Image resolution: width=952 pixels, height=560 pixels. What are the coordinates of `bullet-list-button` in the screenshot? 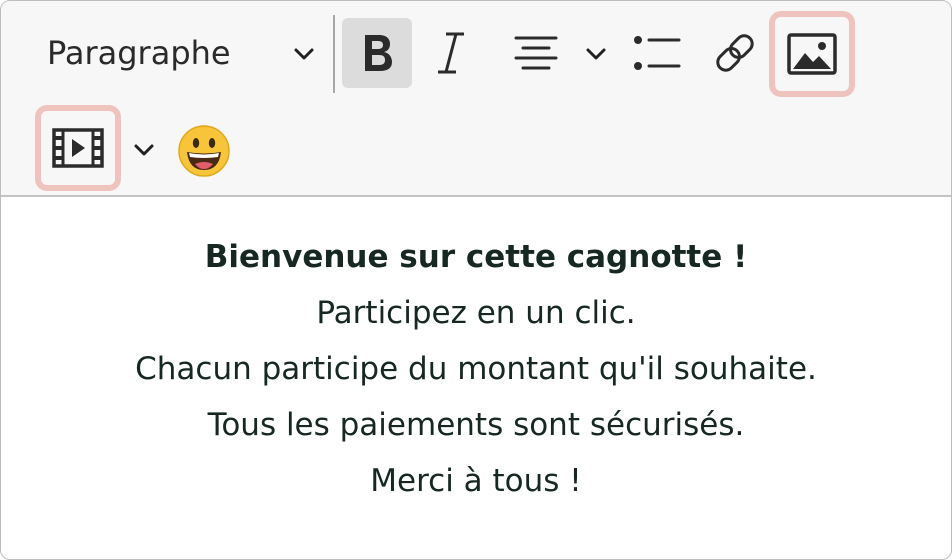 It's located at (657, 53).